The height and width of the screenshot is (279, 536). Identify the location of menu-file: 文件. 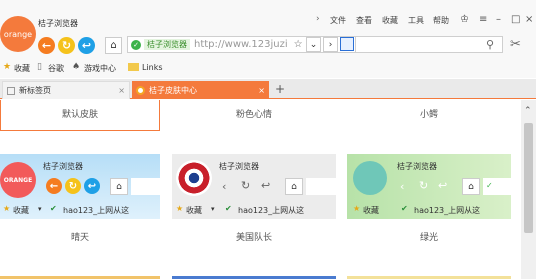
(338, 20).